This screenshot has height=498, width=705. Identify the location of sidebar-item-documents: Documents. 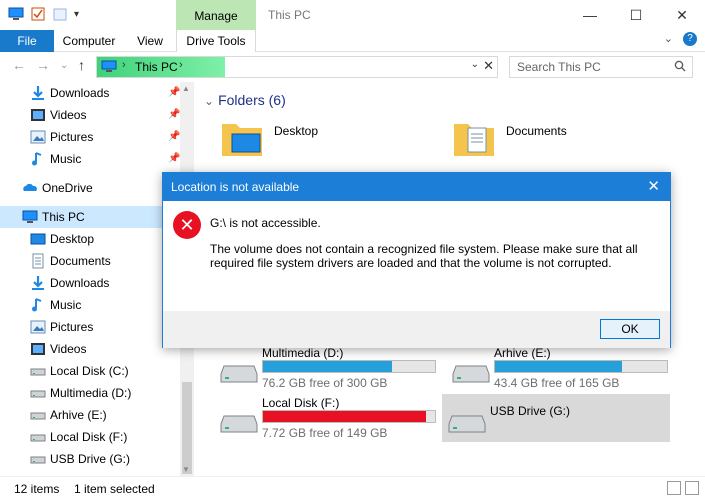
(70, 261).